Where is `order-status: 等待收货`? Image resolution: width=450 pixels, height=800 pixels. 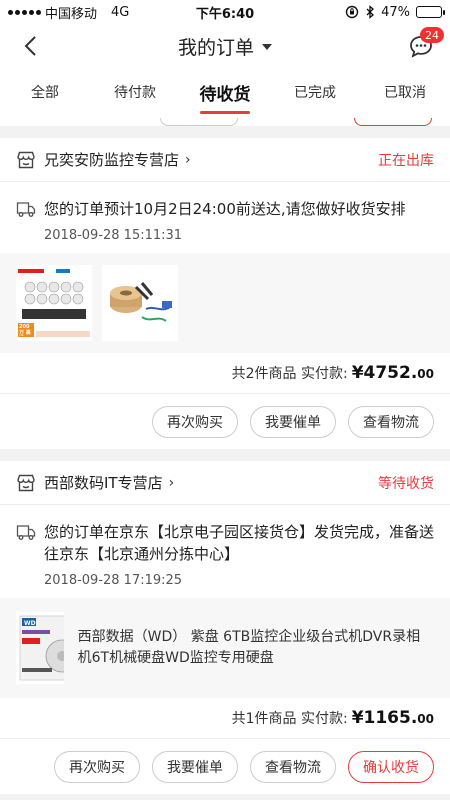 order-status: 等待收货 is located at coordinates (406, 483).